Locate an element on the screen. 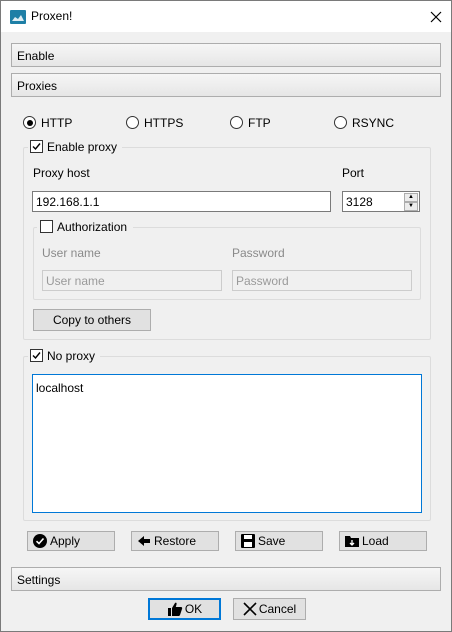 This screenshot has height=632, width=452. load-button: Load is located at coordinates (383, 541).